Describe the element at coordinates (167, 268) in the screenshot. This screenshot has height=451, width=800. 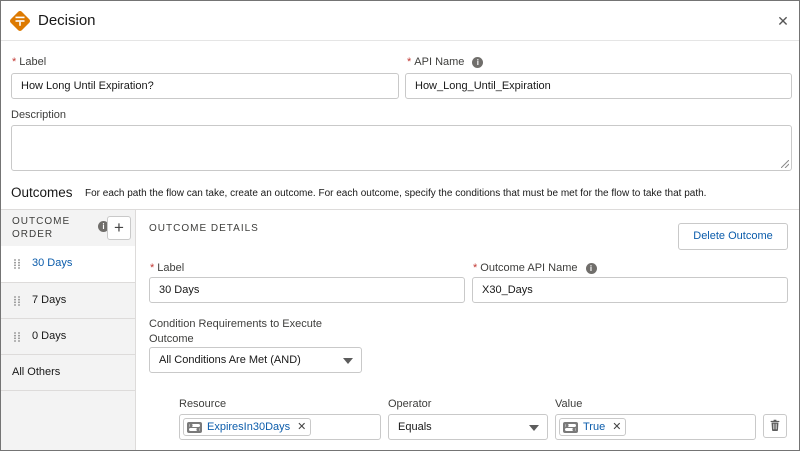
I see `outcome-label-field-label: * Label` at that location.